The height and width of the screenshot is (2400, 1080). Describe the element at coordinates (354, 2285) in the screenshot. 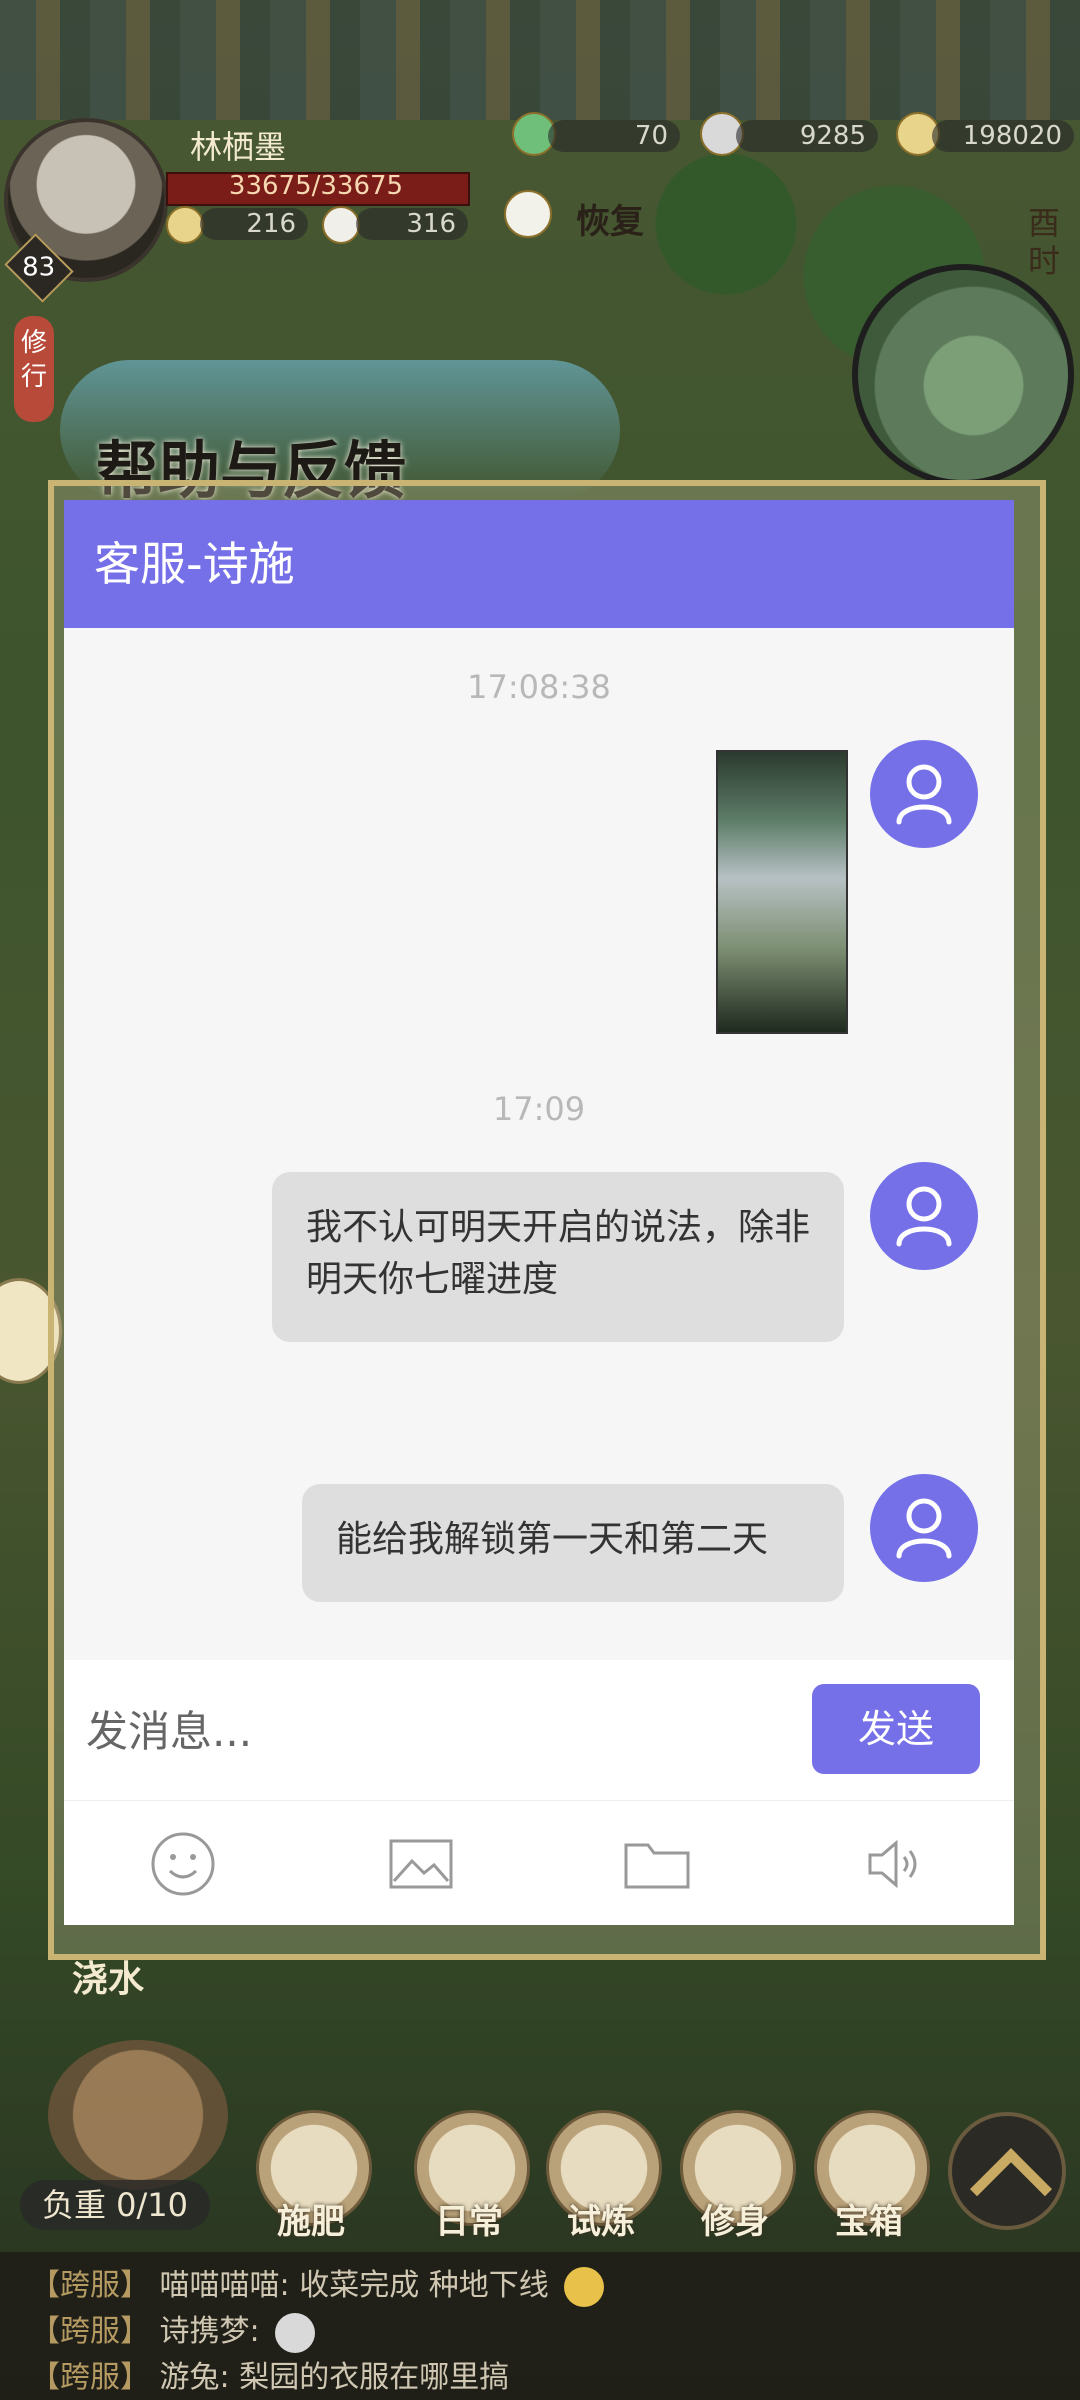

I see `chat-message: 喵喵喵喵: 收菜完成 种地下线` at that location.